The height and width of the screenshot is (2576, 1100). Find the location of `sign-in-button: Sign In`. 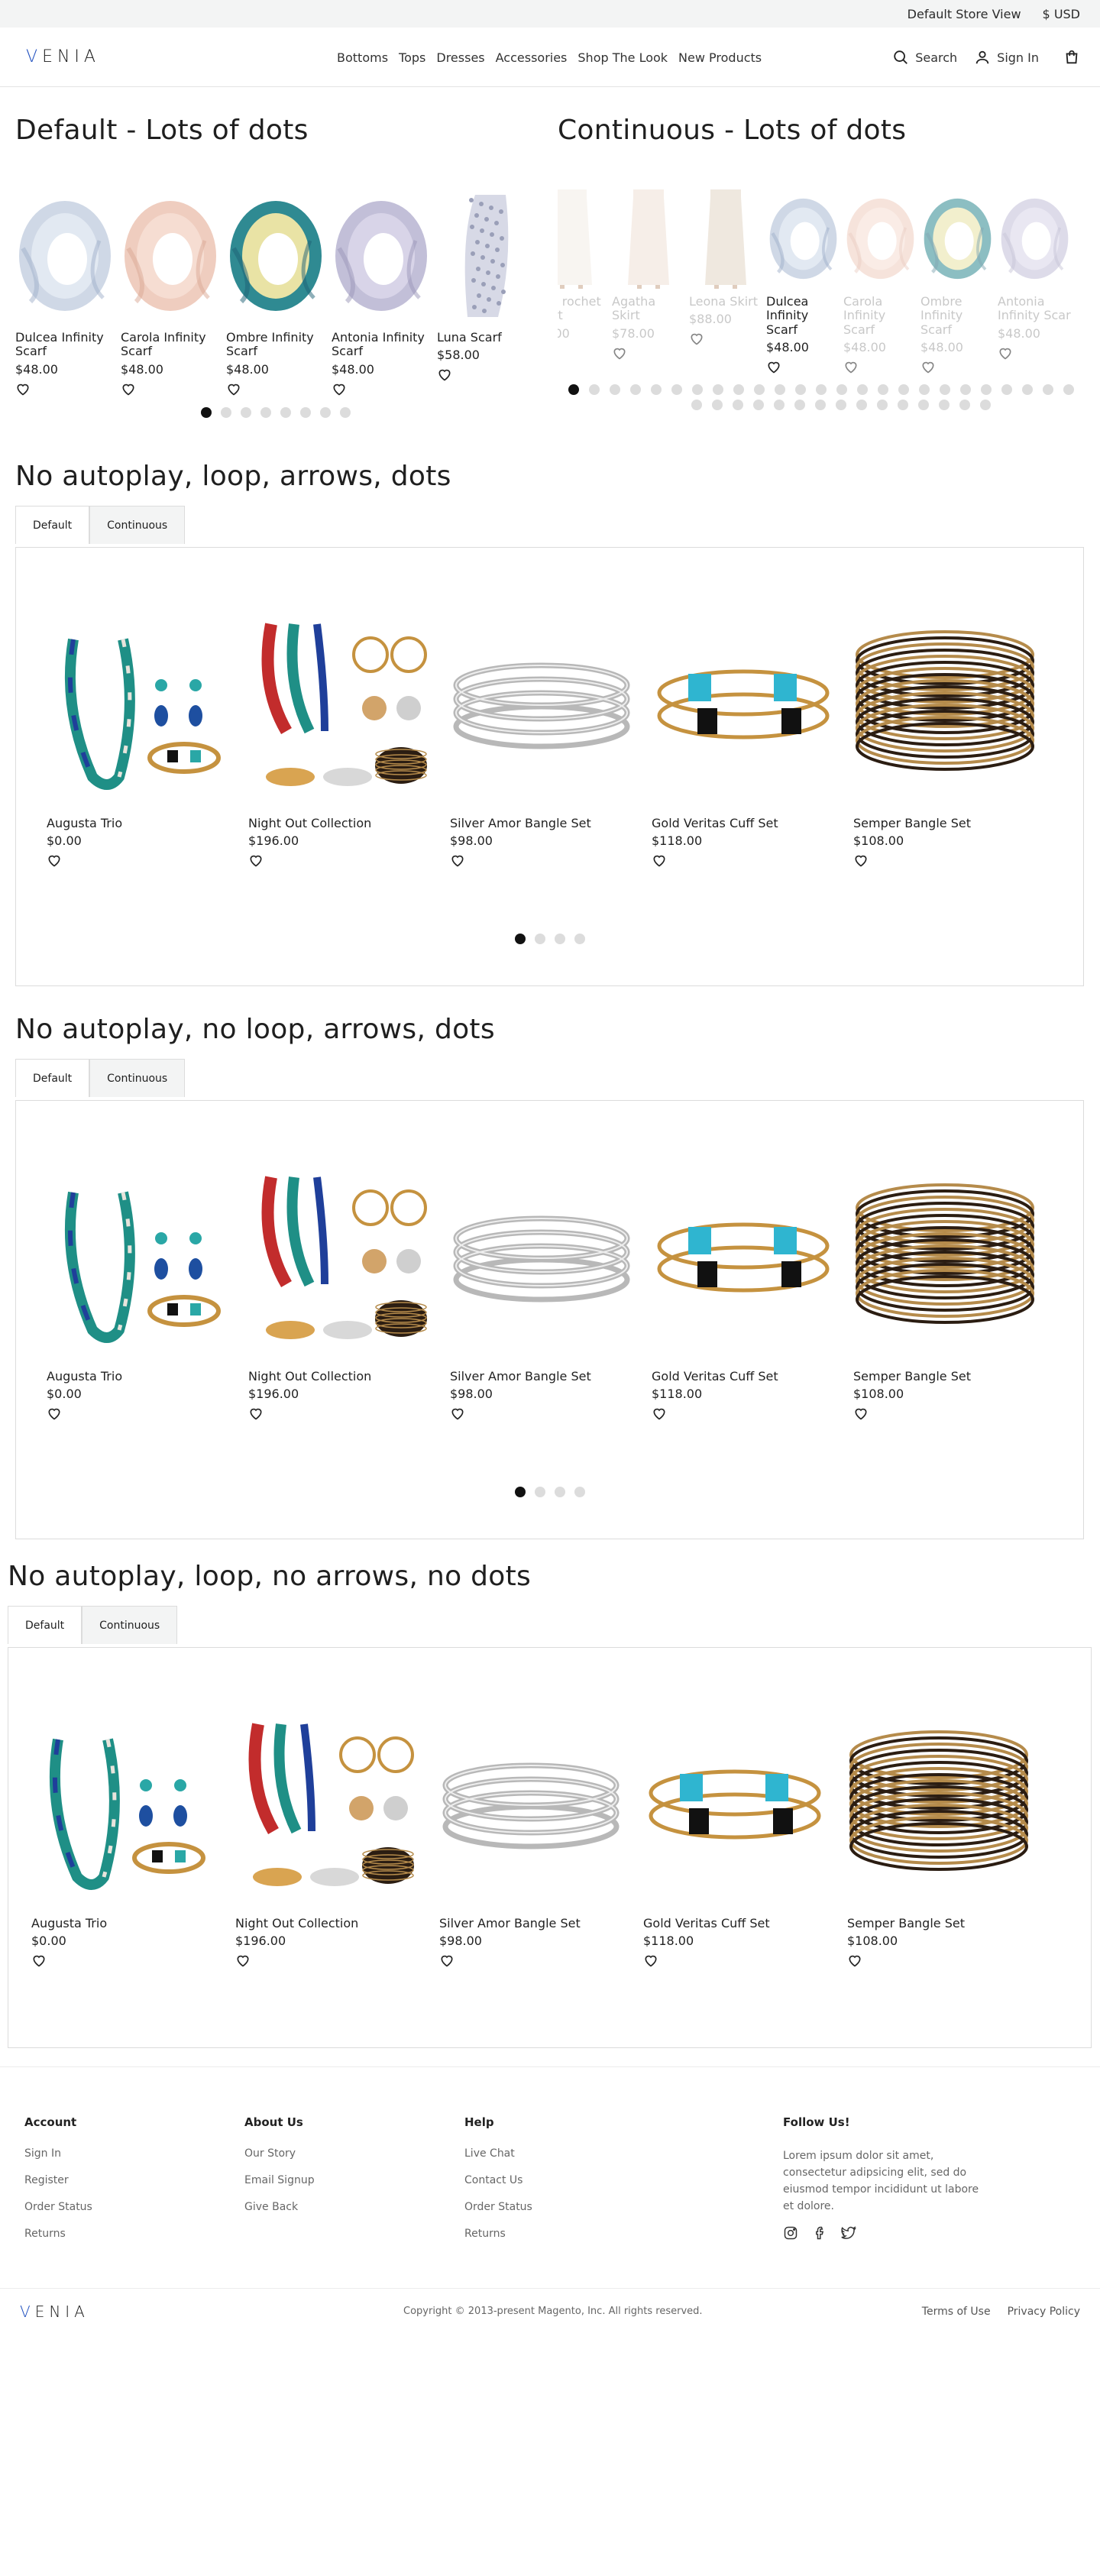

sign-in-button: Sign In is located at coordinates (1006, 57).